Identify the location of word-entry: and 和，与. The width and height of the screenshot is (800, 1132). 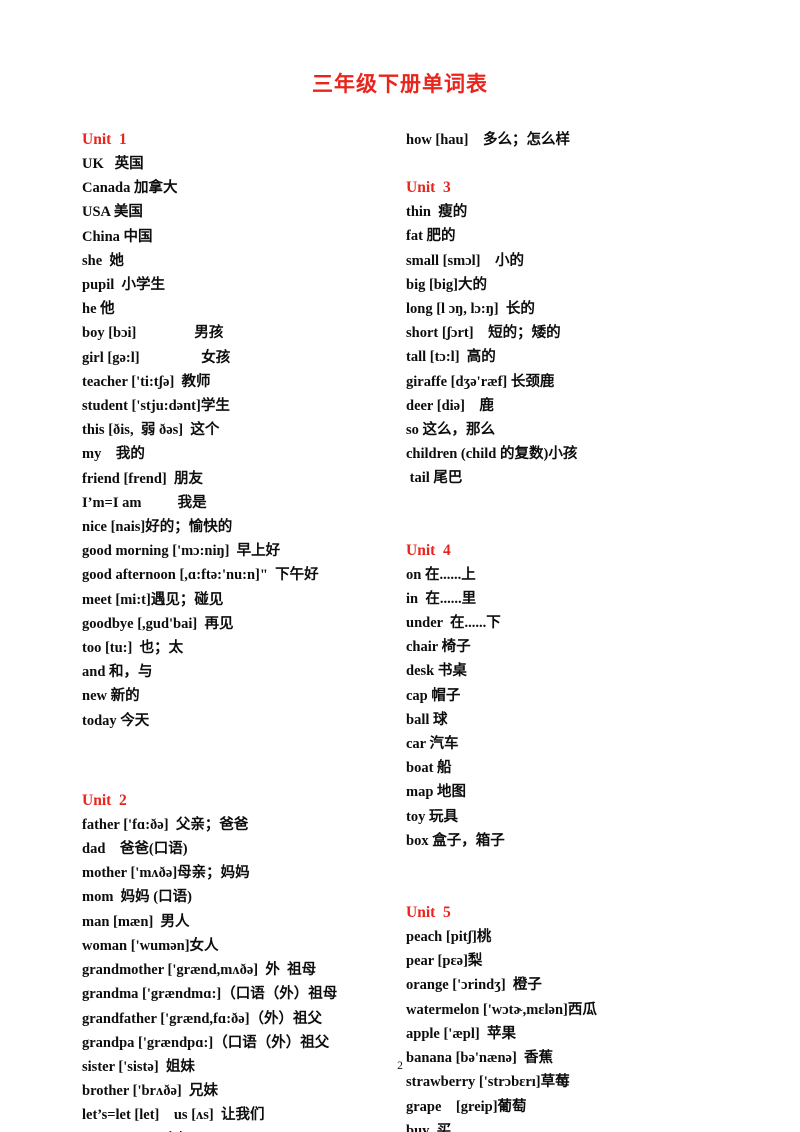
(117, 672).